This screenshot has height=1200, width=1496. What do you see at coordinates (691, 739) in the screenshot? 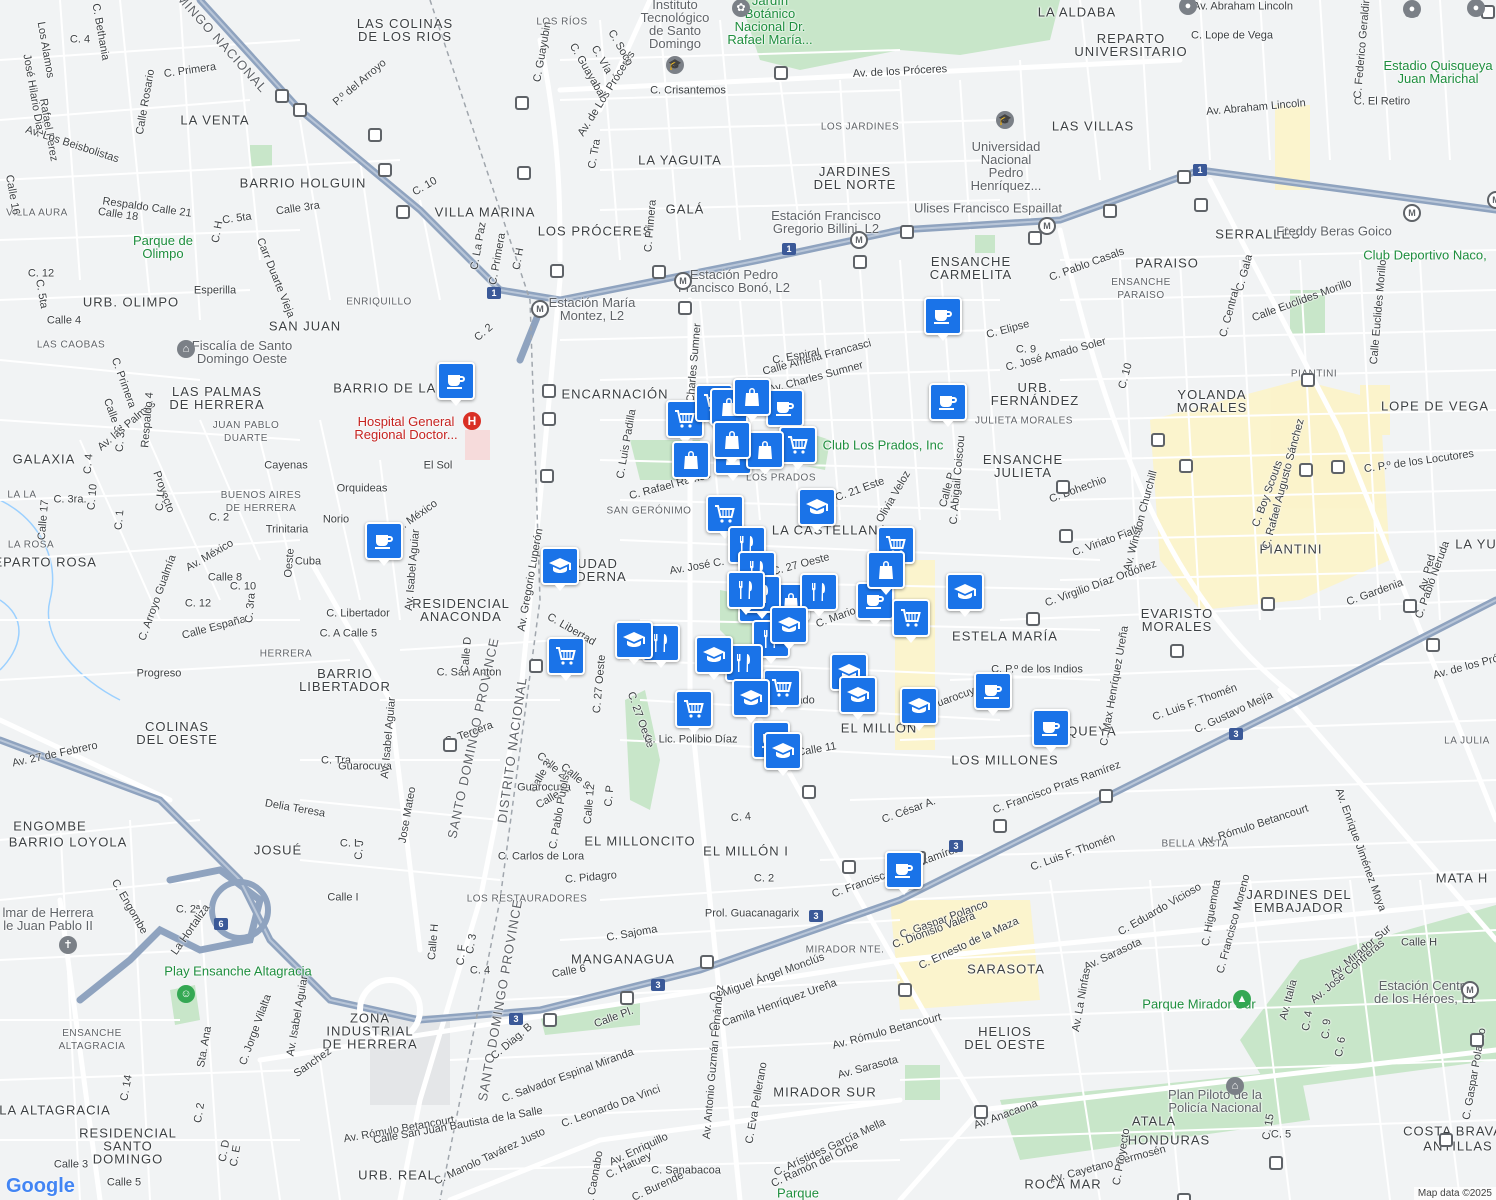
I see `street-label: C. Lic. Polibio Díaz` at bounding box center [691, 739].